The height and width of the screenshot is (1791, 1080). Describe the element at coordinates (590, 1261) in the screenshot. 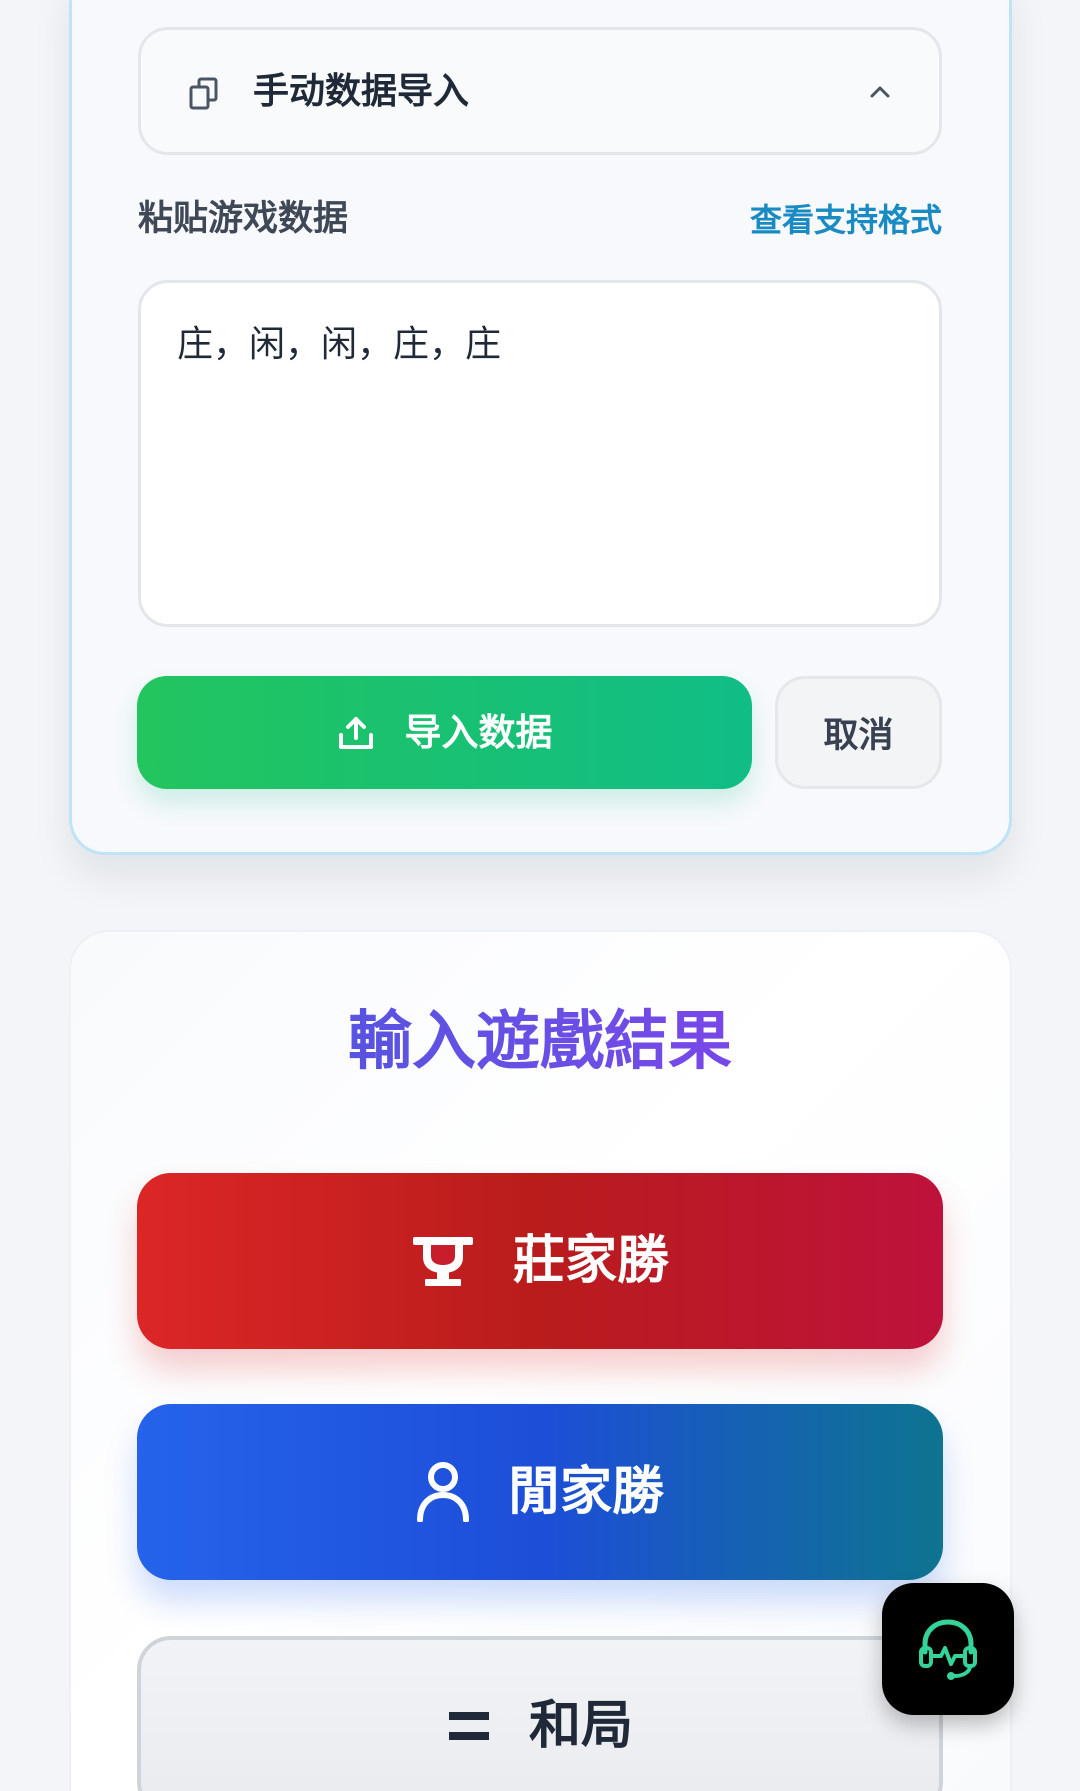

I see `banker-win-label: 莊家勝` at that location.